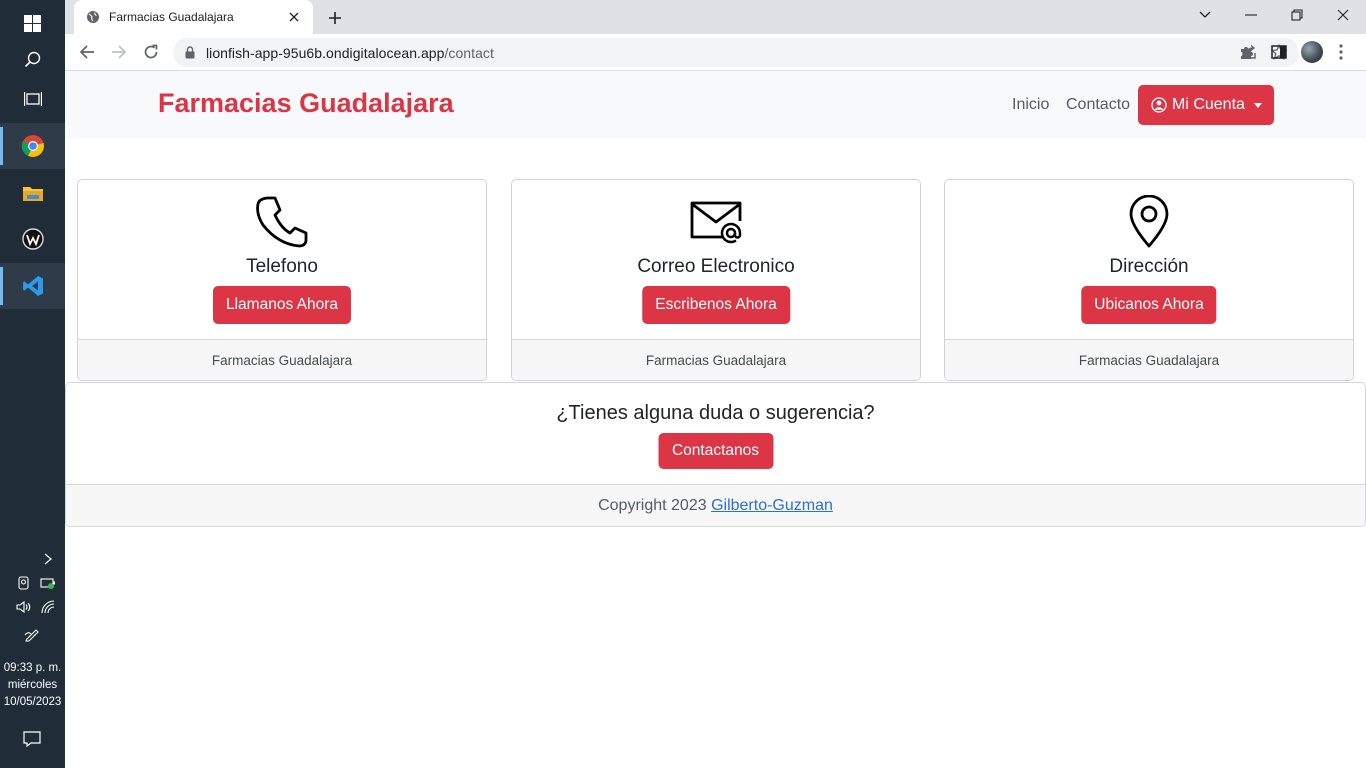  I want to click on url-host: lionfish-app-95u6b.ondigitalocean.app, so click(325, 52).